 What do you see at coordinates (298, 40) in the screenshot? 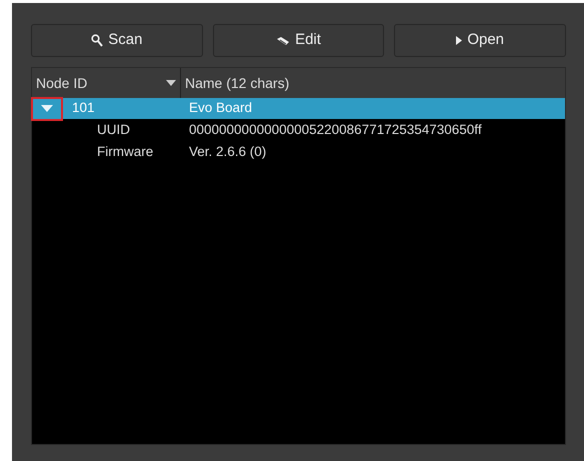
I see `toolbar-button: Edit` at bounding box center [298, 40].